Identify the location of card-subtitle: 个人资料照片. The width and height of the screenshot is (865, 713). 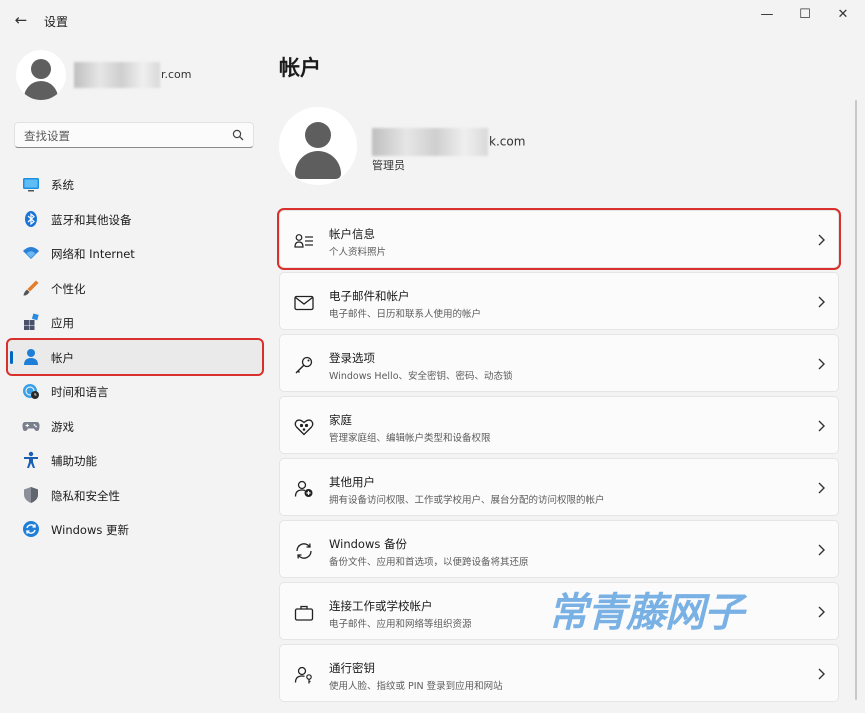
(358, 252).